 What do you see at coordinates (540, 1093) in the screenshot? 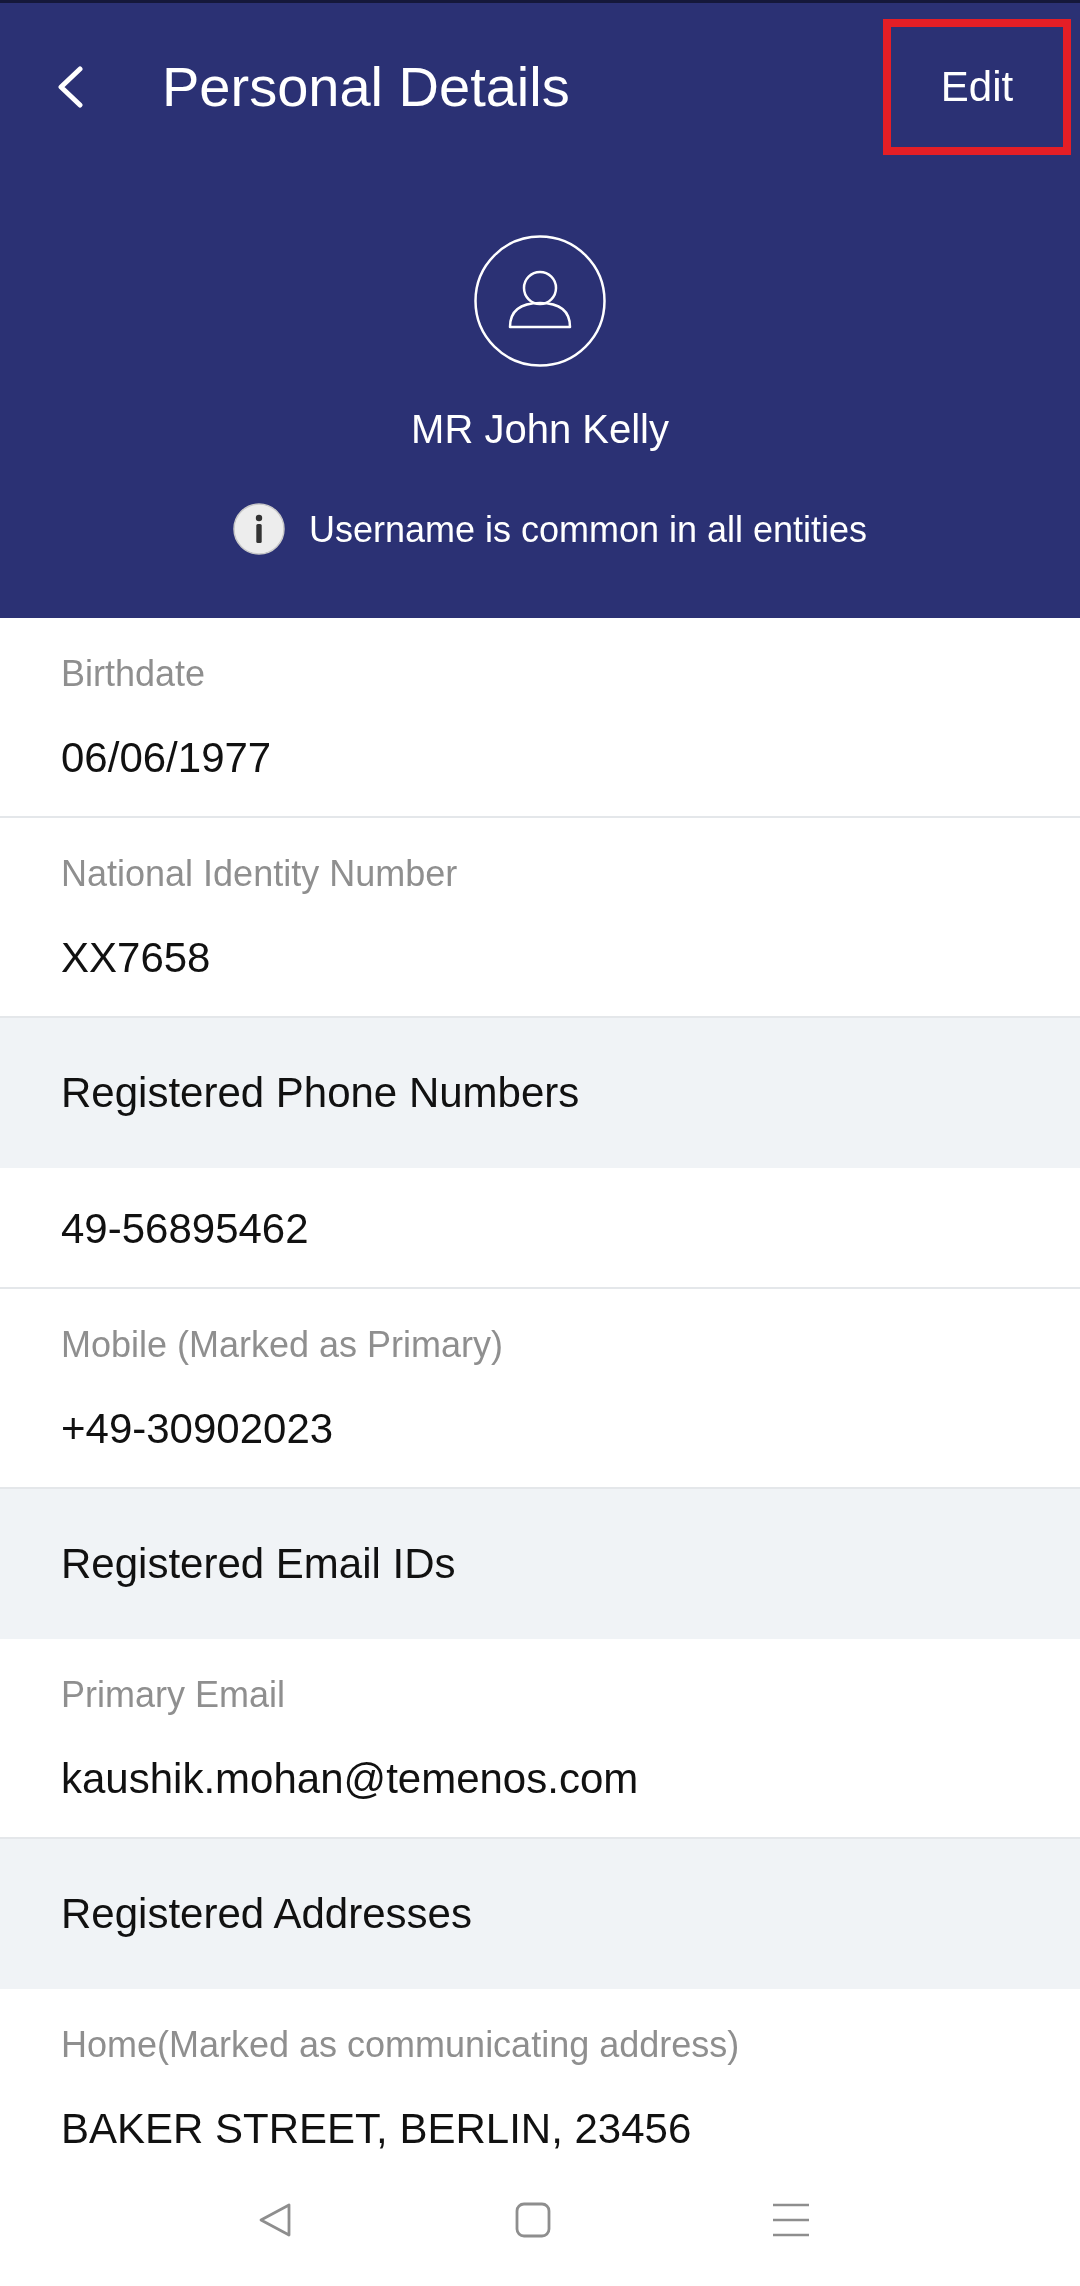
I see `section-heading: Registered Phone Numbers` at bounding box center [540, 1093].